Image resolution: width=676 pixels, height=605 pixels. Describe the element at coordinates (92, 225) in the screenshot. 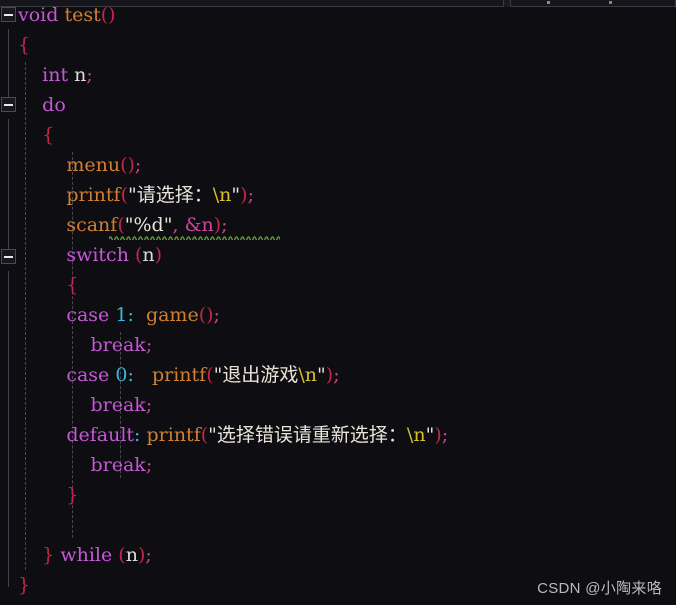

I see `code-token: scanf` at that location.